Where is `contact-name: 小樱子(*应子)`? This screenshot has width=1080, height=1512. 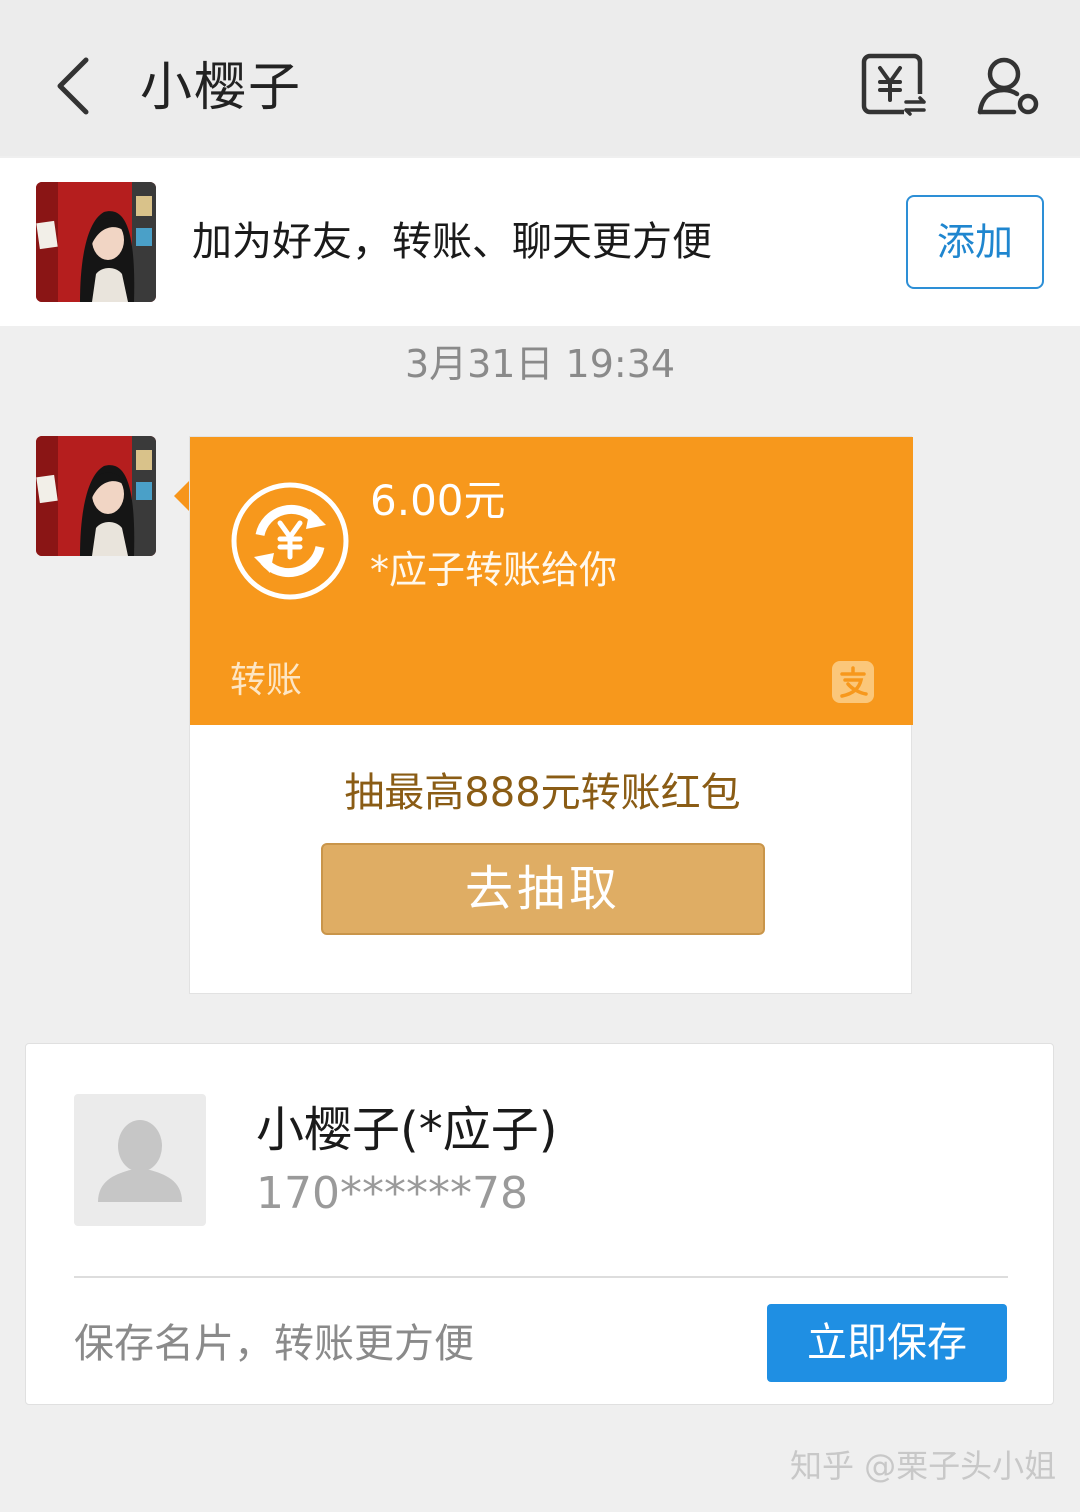
contact-name: 小樱子(*应子) is located at coordinates (407, 1130).